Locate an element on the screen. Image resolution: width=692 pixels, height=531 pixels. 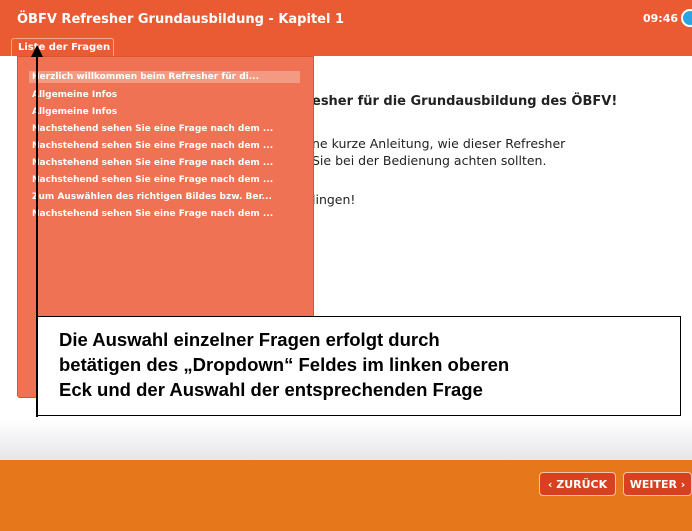
back-button: ‹ ZURÜCK is located at coordinates (577, 484).